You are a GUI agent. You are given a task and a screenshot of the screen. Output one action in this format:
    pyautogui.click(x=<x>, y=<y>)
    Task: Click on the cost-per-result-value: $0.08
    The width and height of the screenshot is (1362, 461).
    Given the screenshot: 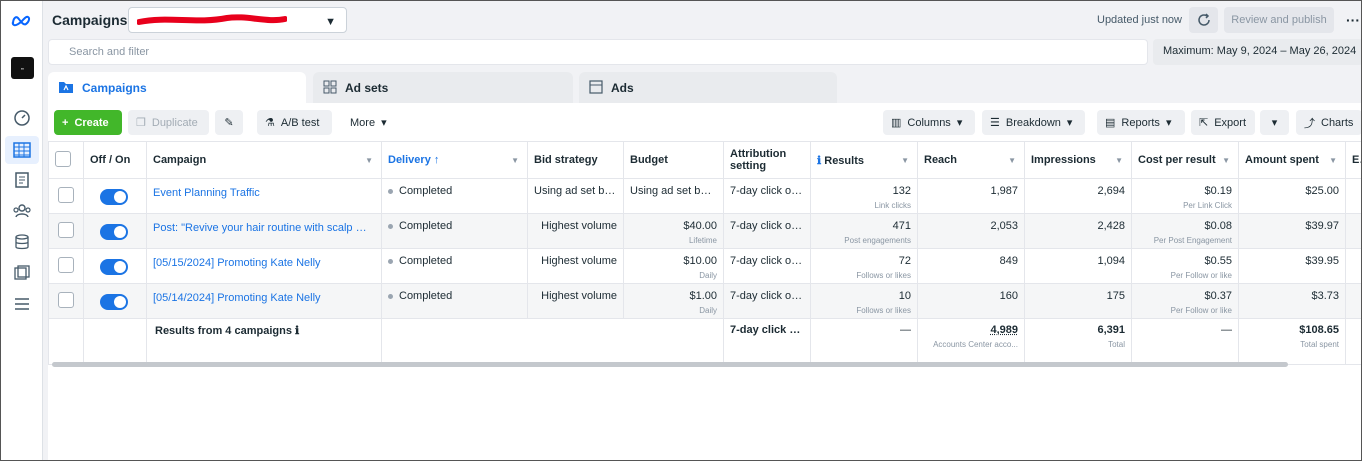 What is the action you would take?
    pyautogui.click(x=1218, y=226)
    